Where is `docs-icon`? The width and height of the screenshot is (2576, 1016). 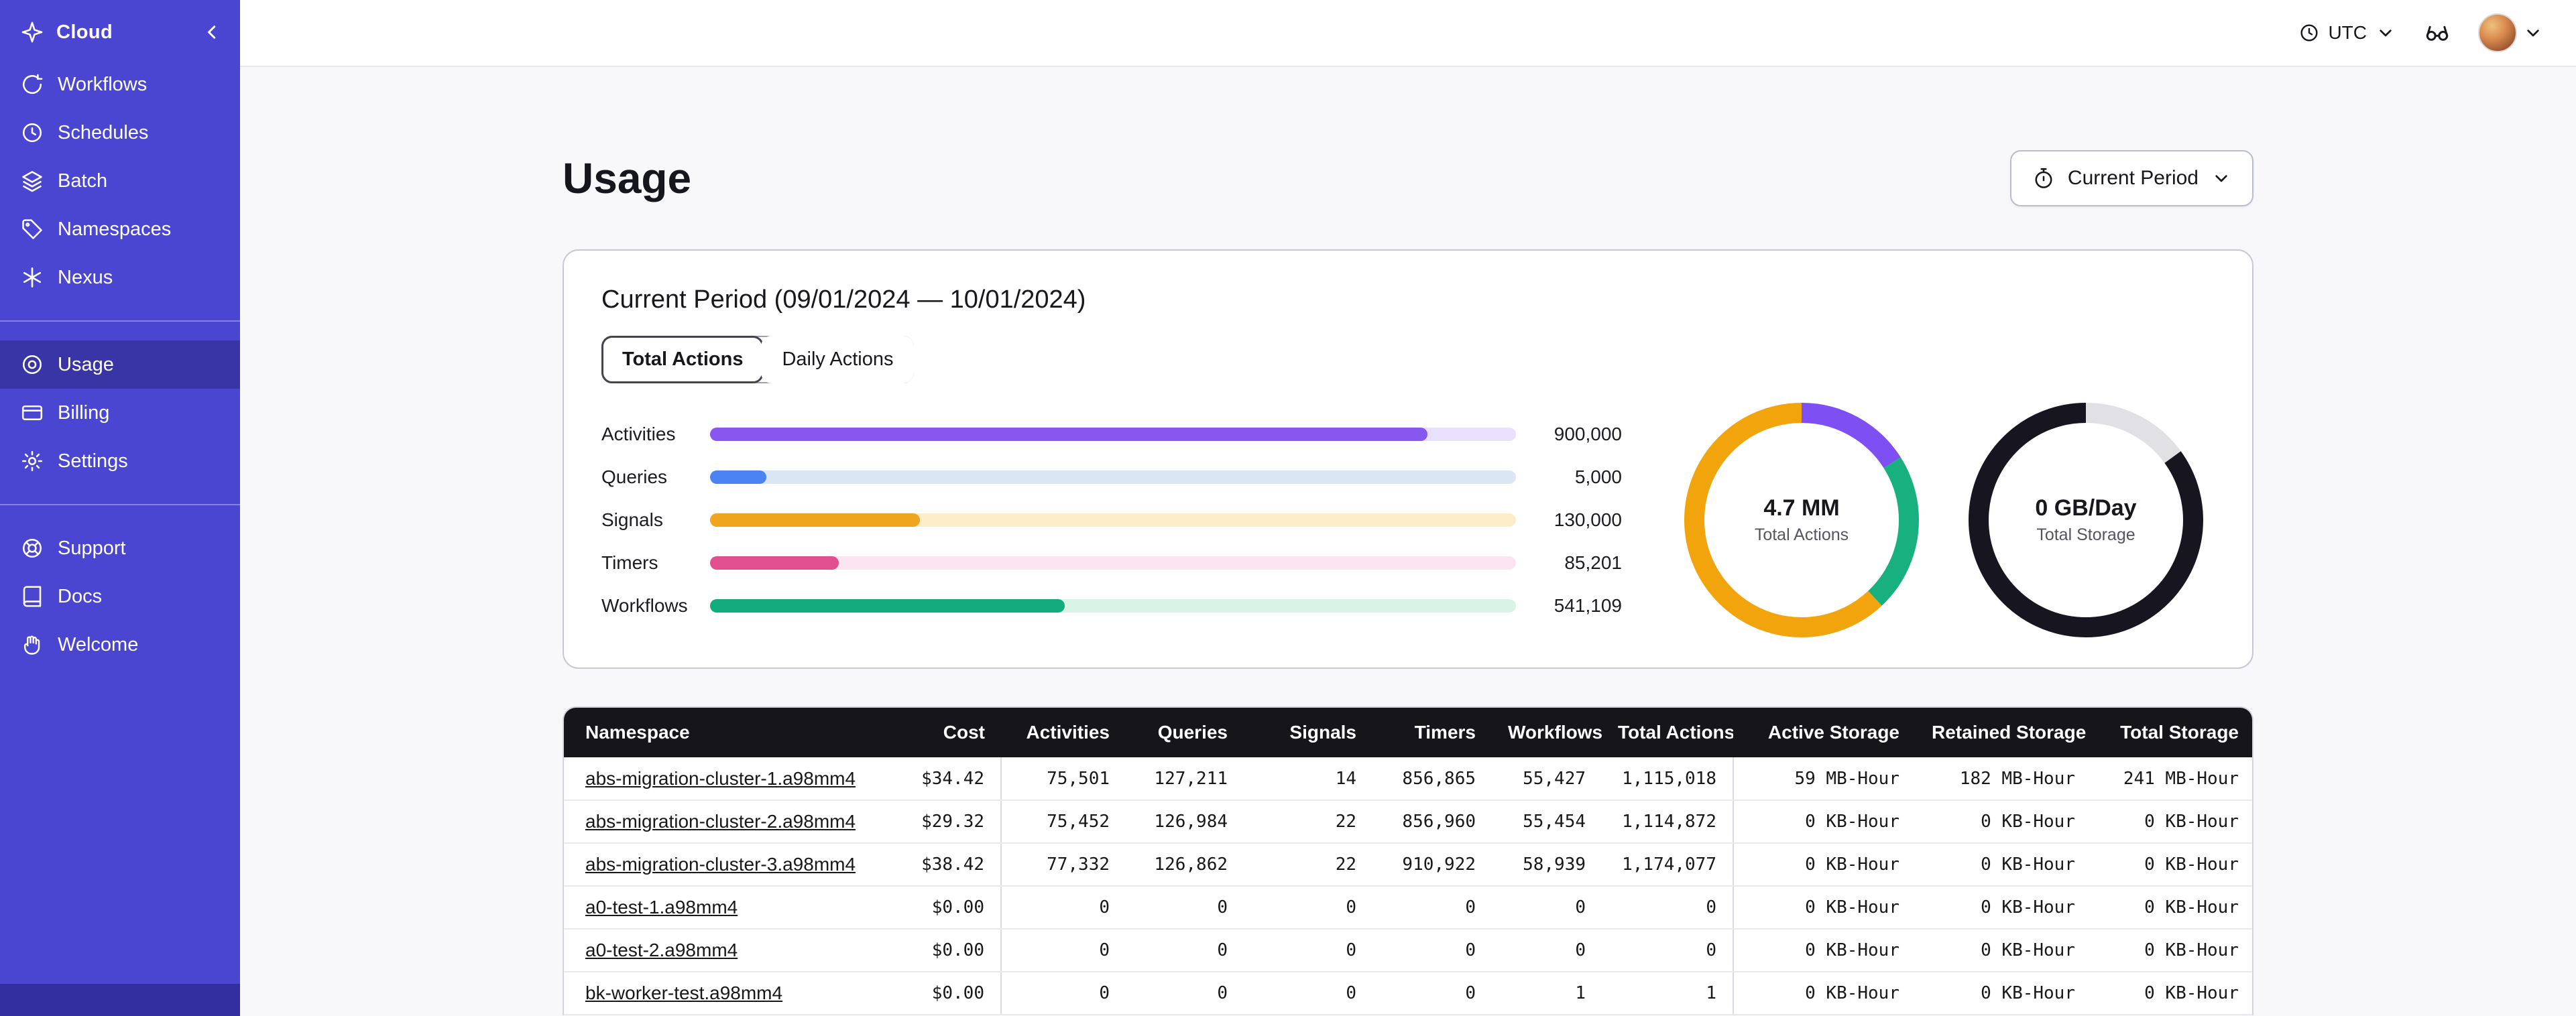
docs-icon is located at coordinates (32, 596).